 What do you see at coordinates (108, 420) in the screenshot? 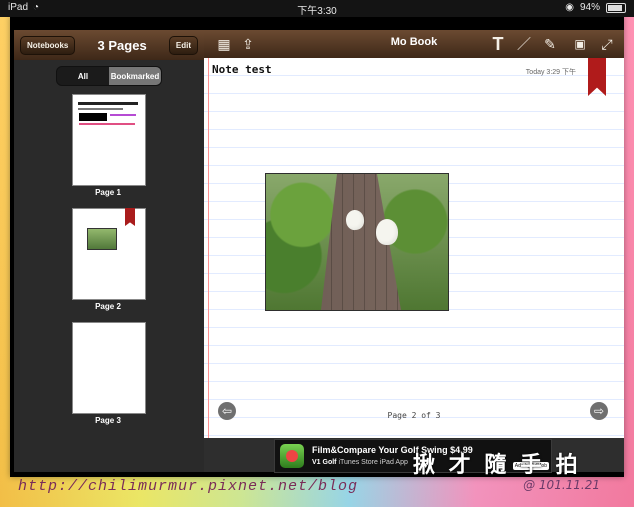
I see `page-label-3: Page 3` at bounding box center [108, 420].